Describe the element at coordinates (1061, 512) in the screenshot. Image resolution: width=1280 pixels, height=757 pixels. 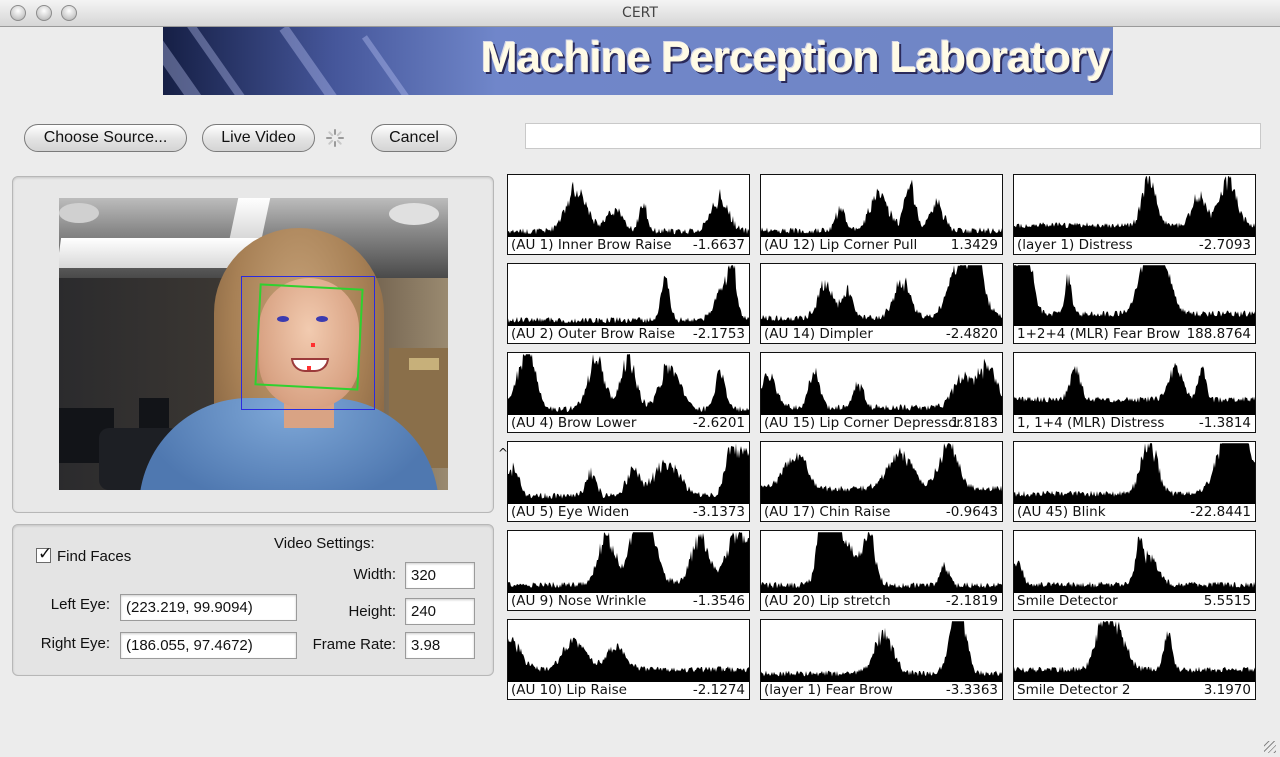
I see `au-graph-name: (AU 45) Blink` at that location.